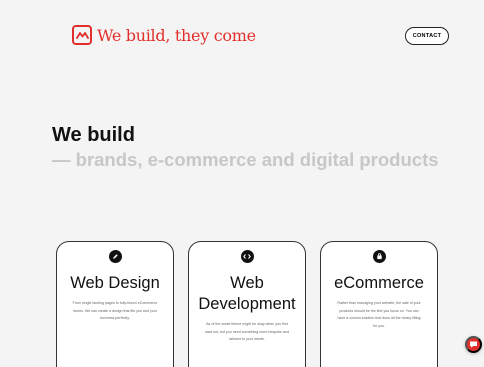 This screenshot has height=367, width=484. I want to click on brand-logo-link: We build, they come, so click(164, 35).